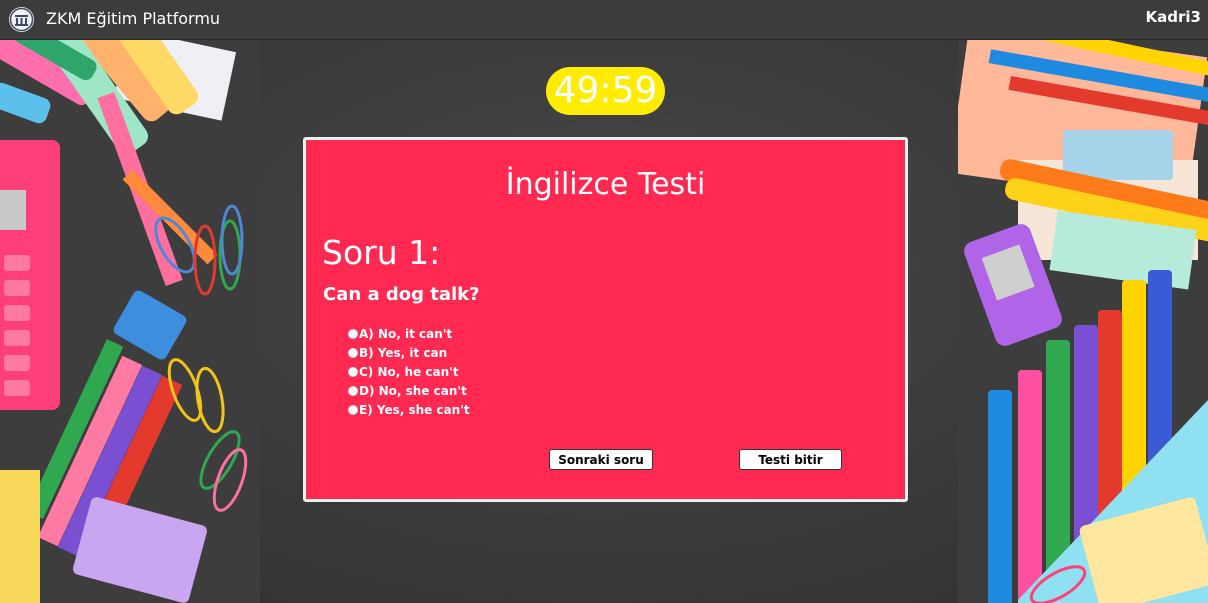  What do you see at coordinates (381, 252) in the screenshot?
I see `question-number: Soru 1:` at bounding box center [381, 252].